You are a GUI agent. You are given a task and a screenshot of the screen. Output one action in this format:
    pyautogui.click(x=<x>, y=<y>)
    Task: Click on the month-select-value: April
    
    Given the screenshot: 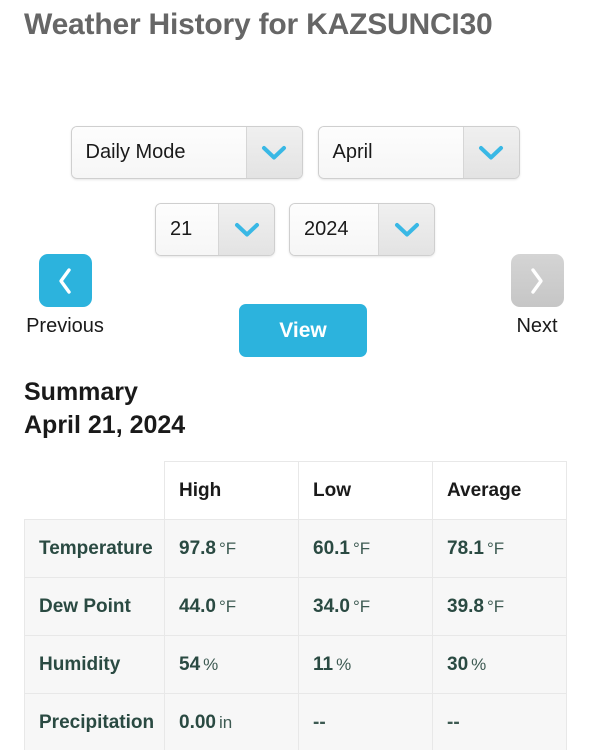 What is the action you would take?
    pyautogui.click(x=390, y=152)
    